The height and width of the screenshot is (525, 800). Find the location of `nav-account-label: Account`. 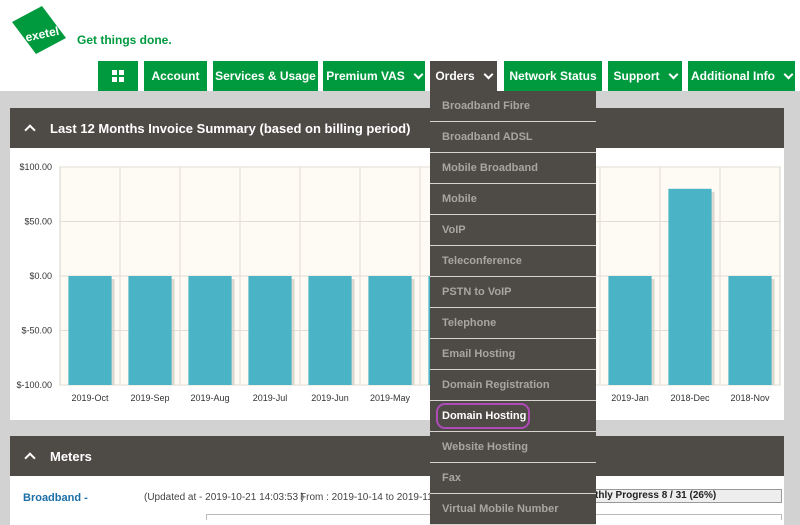

nav-account-label: Account is located at coordinates (175, 76).